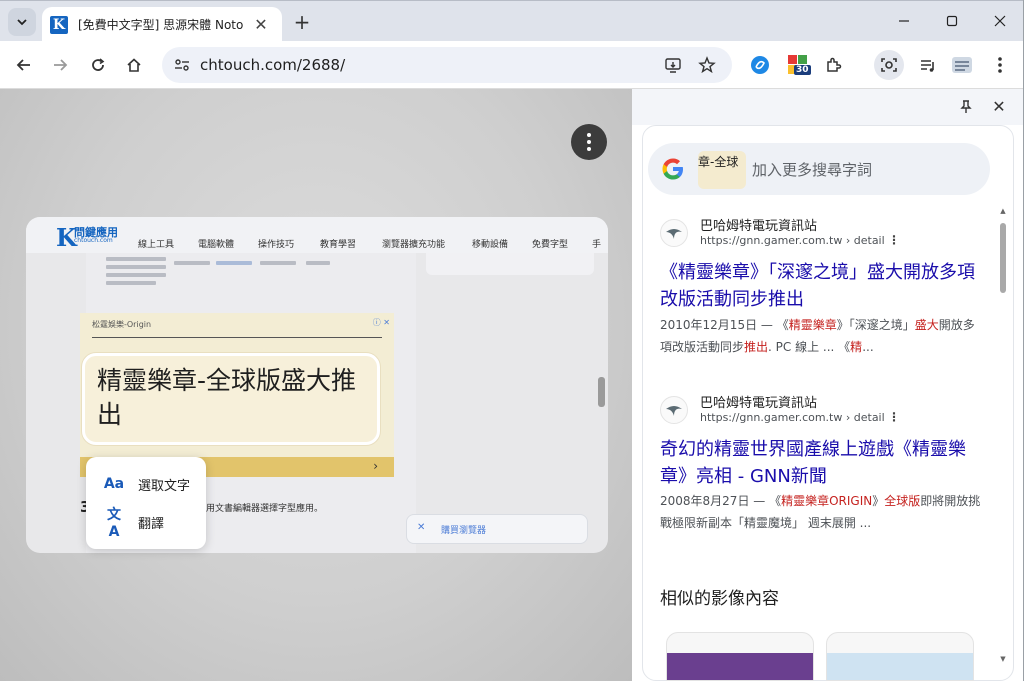 Image resolution: width=1024 pixels, height=681 pixels. What do you see at coordinates (856, 347) in the screenshot?
I see `snippet-highlight: 精` at bounding box center [856, 347].